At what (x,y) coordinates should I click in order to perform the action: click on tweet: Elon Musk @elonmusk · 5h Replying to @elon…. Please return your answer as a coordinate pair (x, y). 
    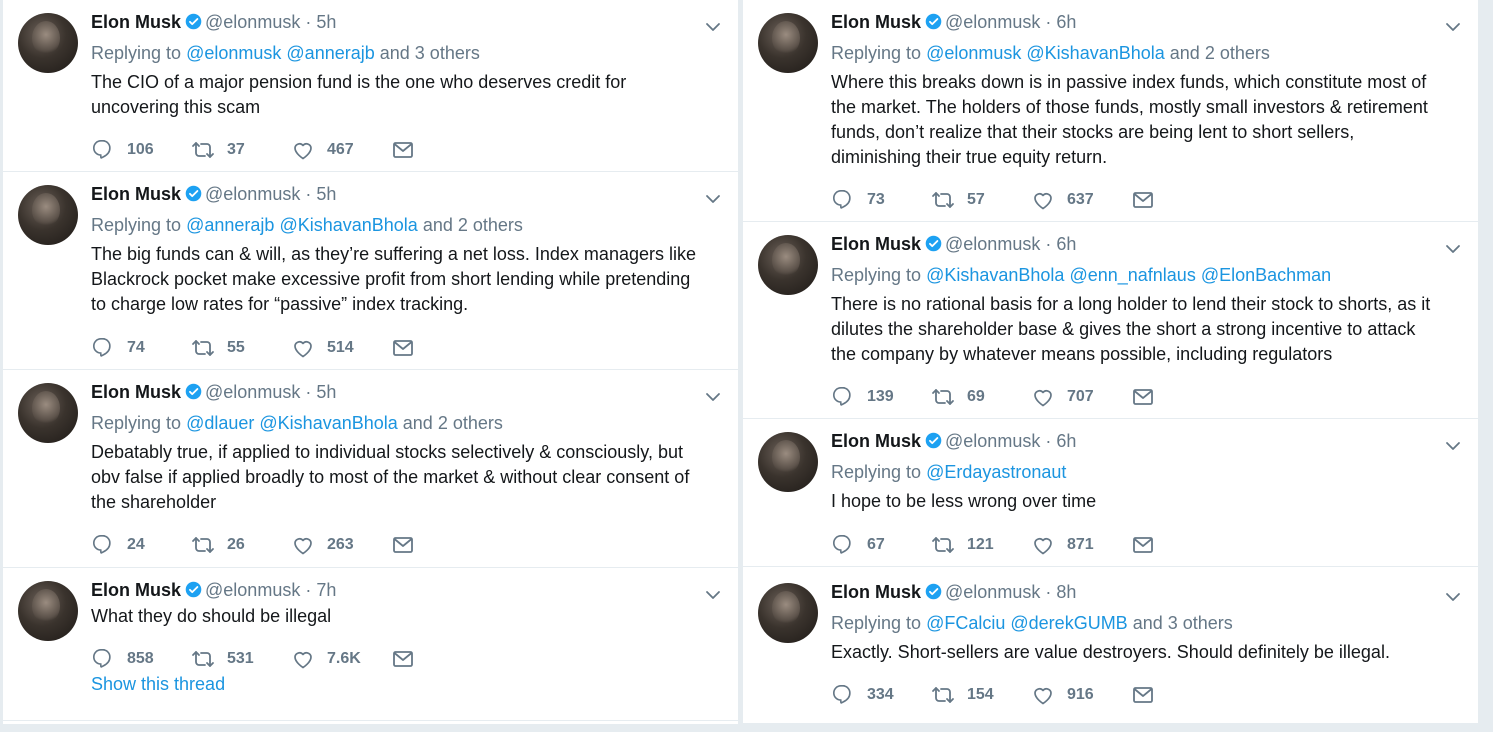
    Looking at the image, I should click on (370, 86).